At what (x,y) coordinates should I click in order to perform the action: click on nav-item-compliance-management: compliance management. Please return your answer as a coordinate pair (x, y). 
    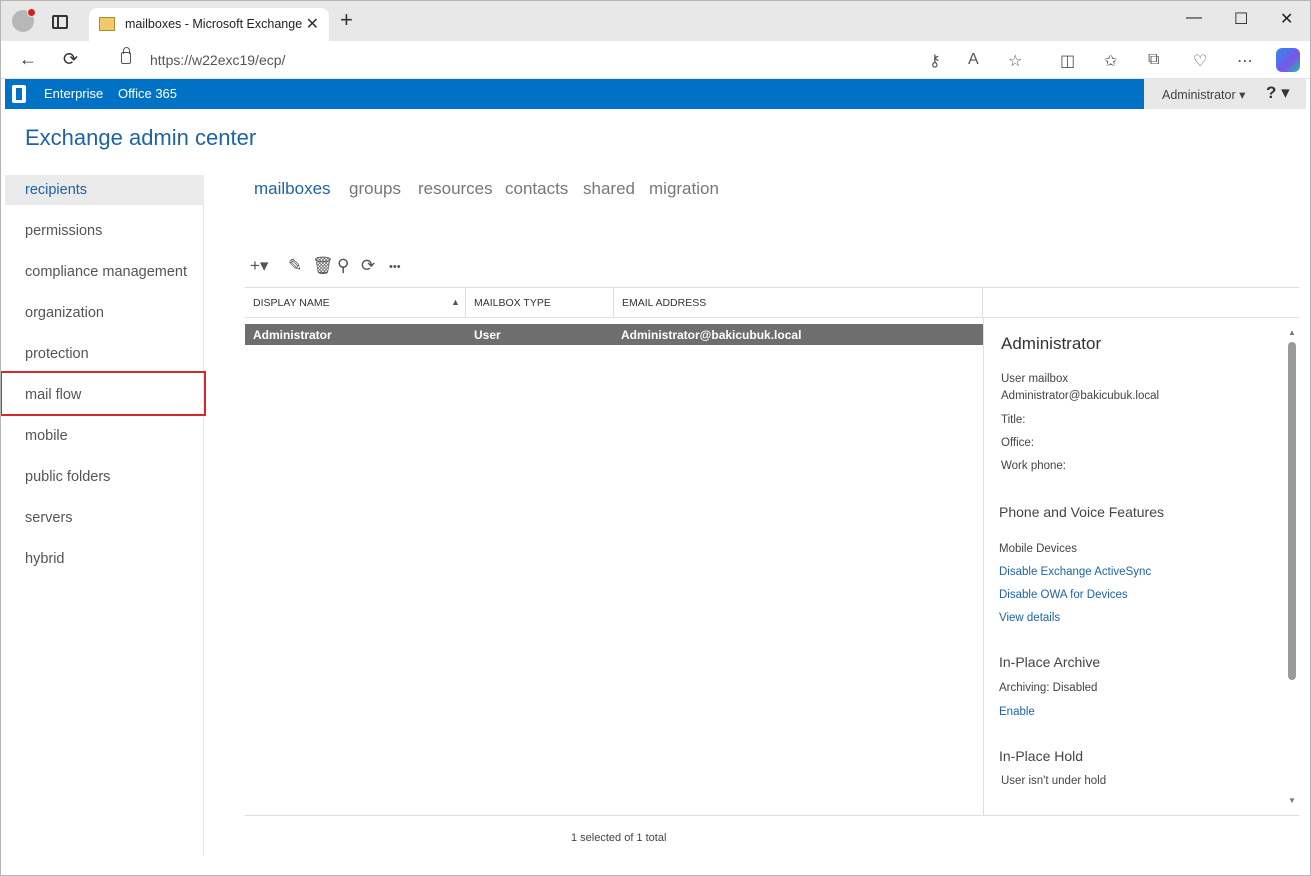
    Looking at the image, I should click on (104, 272).